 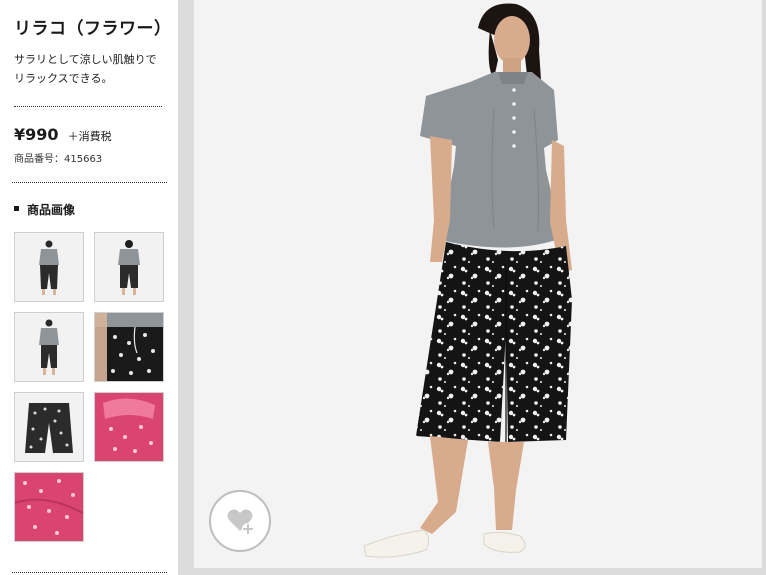 What do you see at coordinates (92, 69) in the screenshot?
I see `product-description: サラリとして涼しい肌触りで リラックスできる。` at bounding box center [92, 69].